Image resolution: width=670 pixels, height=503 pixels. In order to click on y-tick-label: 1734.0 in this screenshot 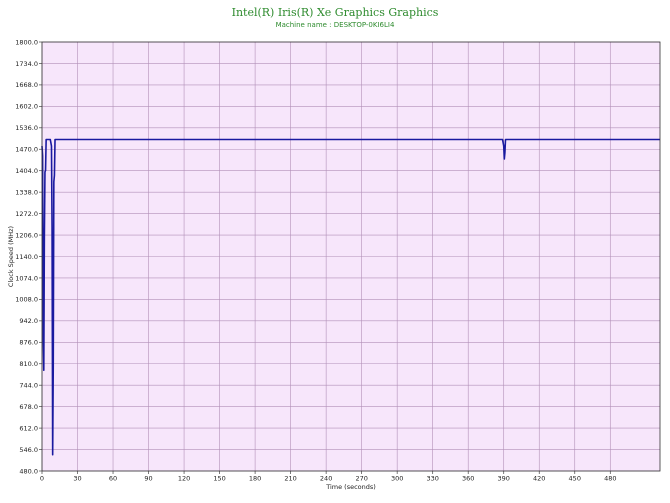, I will do `click(26, 64)`.